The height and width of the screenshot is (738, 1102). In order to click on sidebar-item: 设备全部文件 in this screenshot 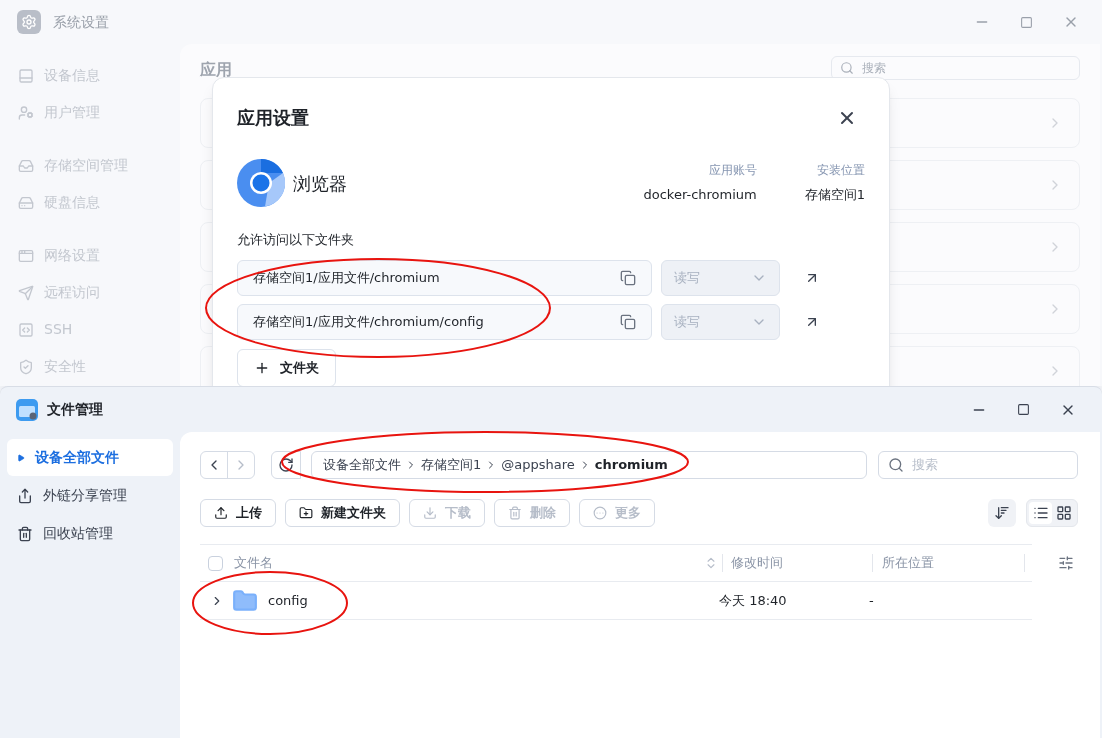, I will do `click(90, 457)`.